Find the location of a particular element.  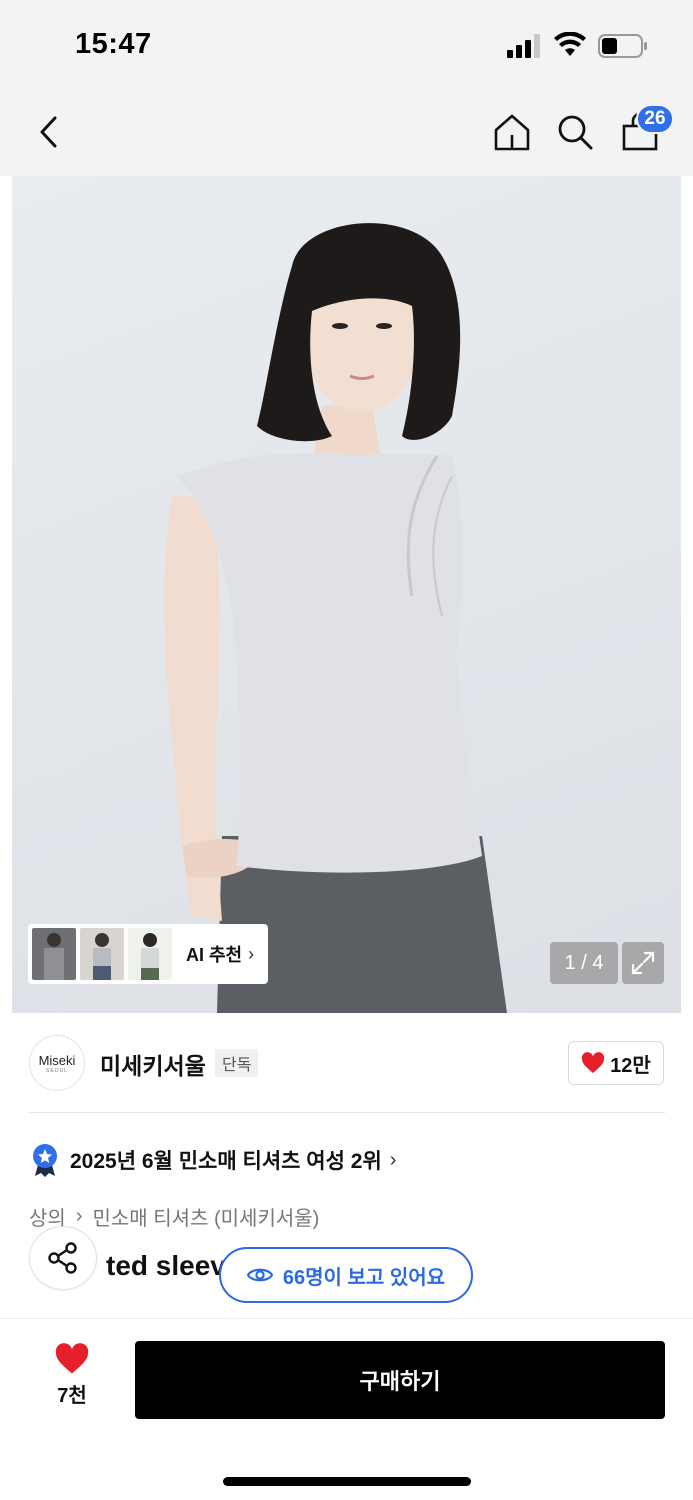

viewers-text: 66명이 보고 있어요 is located at coordinates (364, 1277).